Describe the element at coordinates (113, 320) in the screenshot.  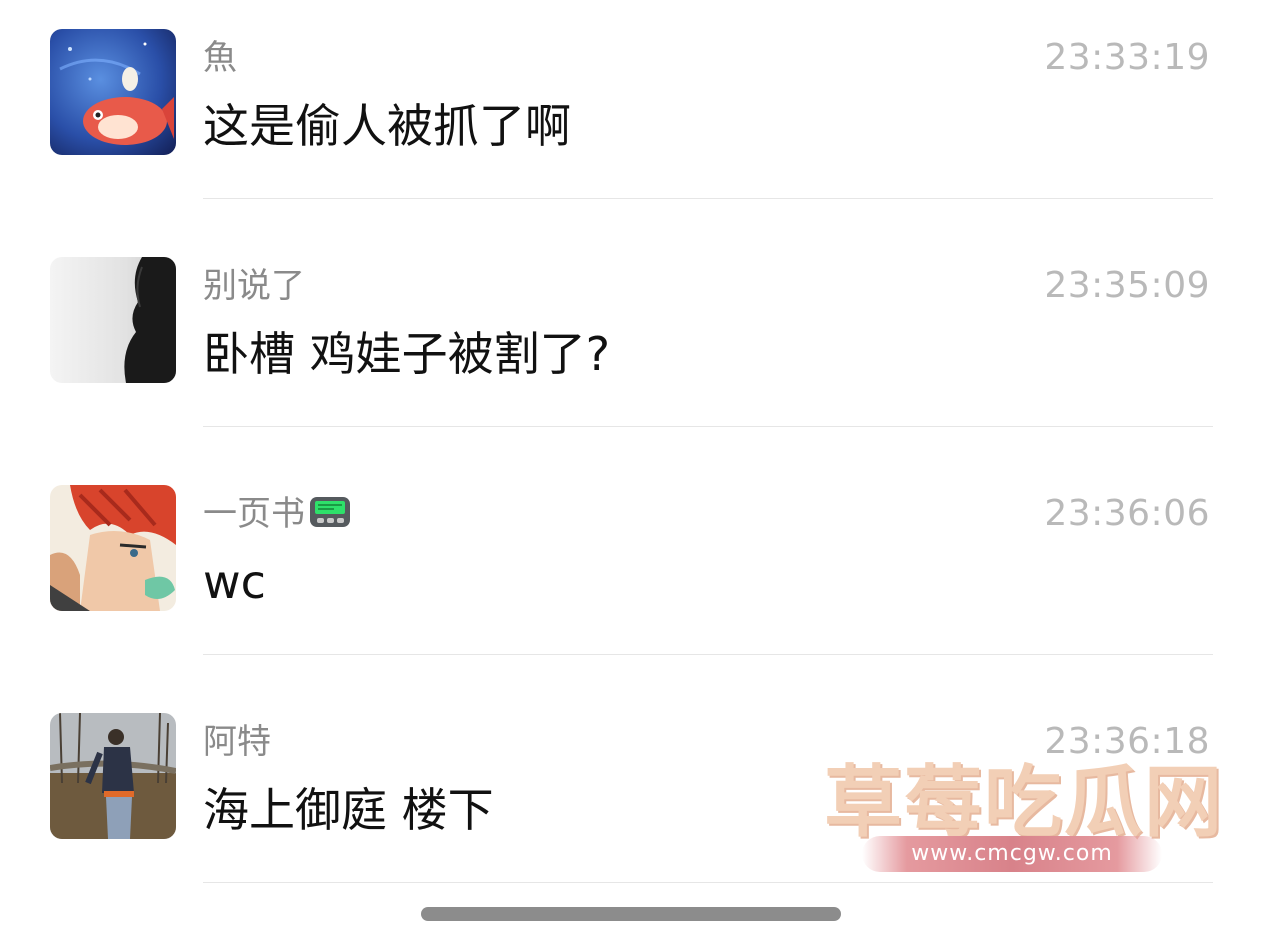
I see `dark-profile-avatar` at that location.